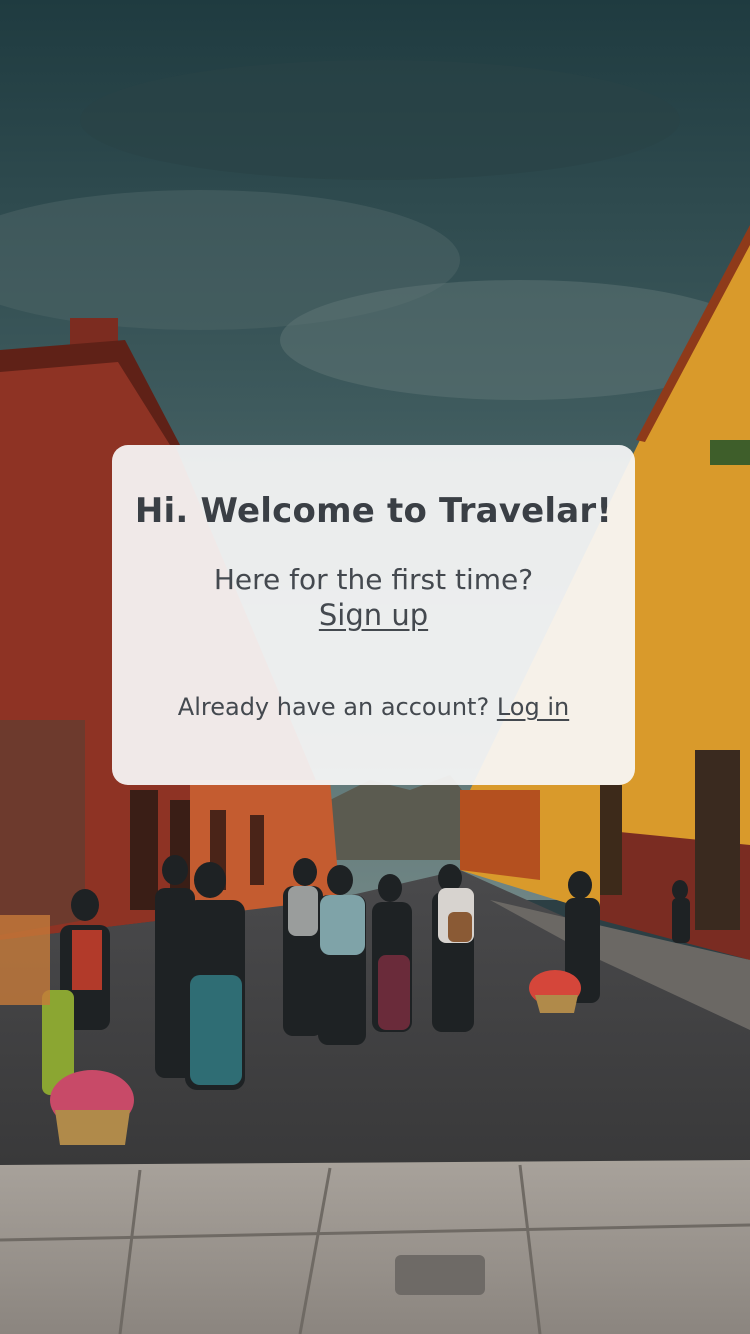 The image size is (750, 1334). What do you see at coordinates (333, 707) in the screenshot?
I see `account-prompt: Already have an account?` at bounding box center [333, 707].